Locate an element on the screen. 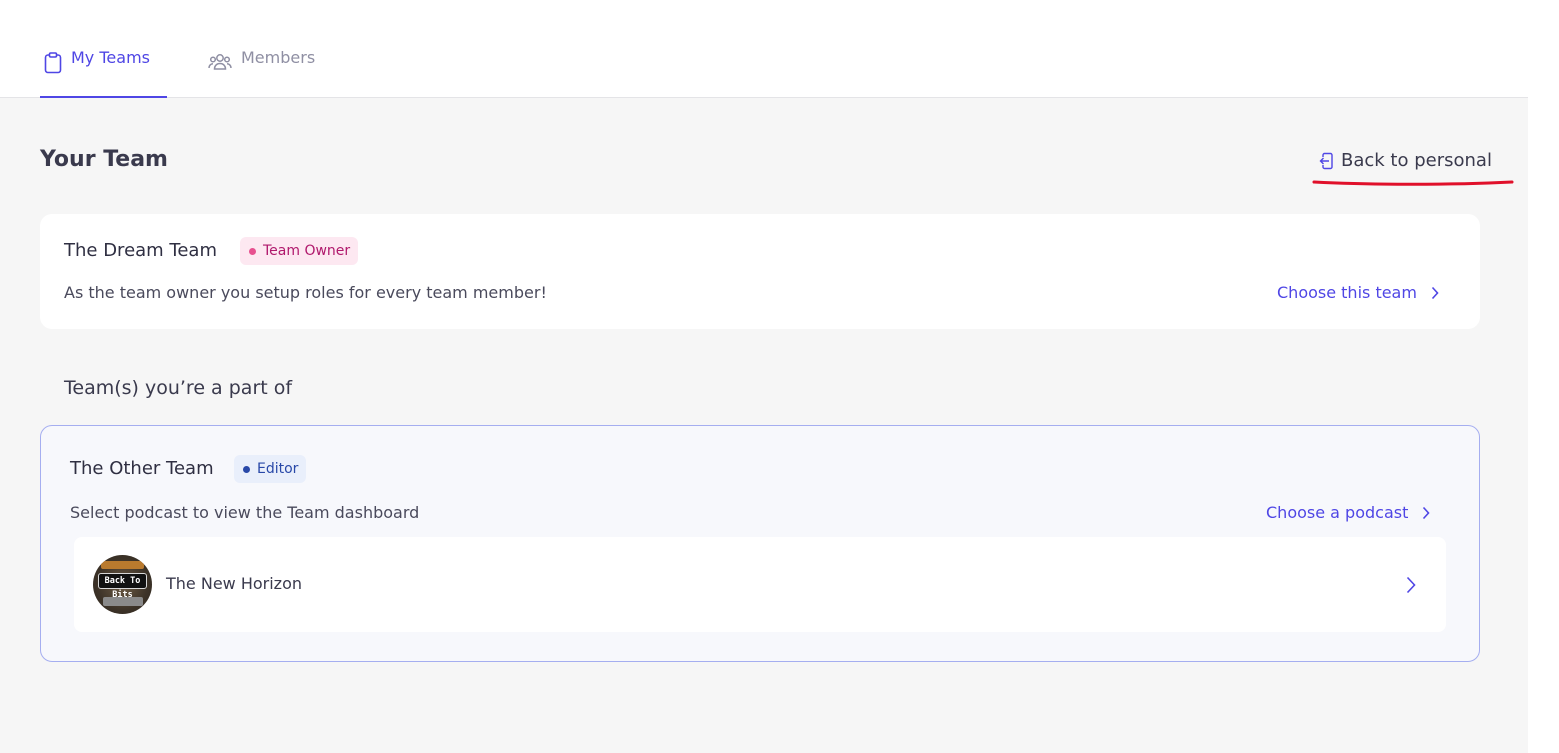  editor-role-label: Editor is located at coordinates (278, 469).